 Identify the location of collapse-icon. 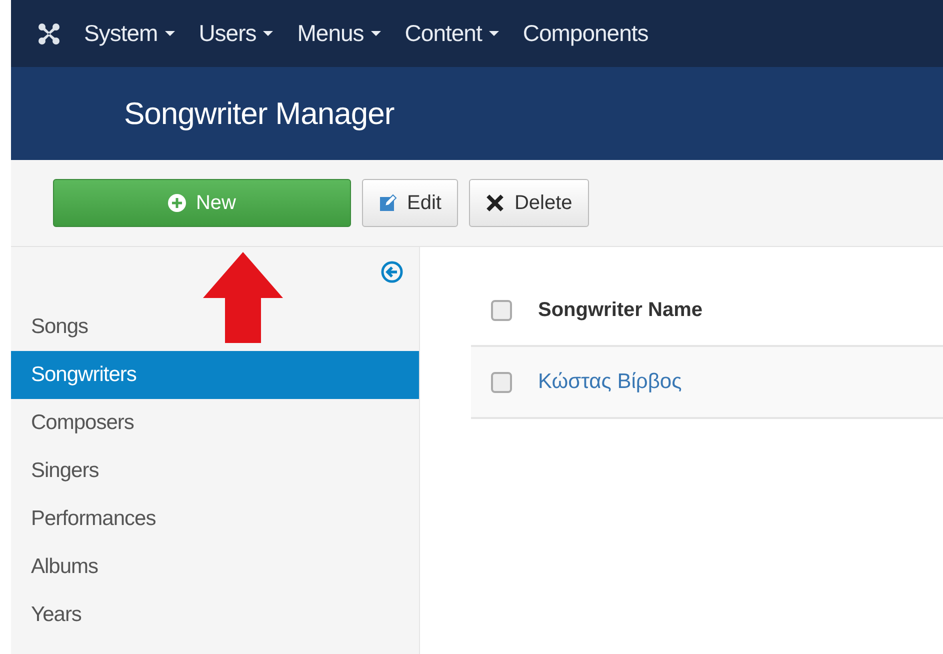
(392, 272).